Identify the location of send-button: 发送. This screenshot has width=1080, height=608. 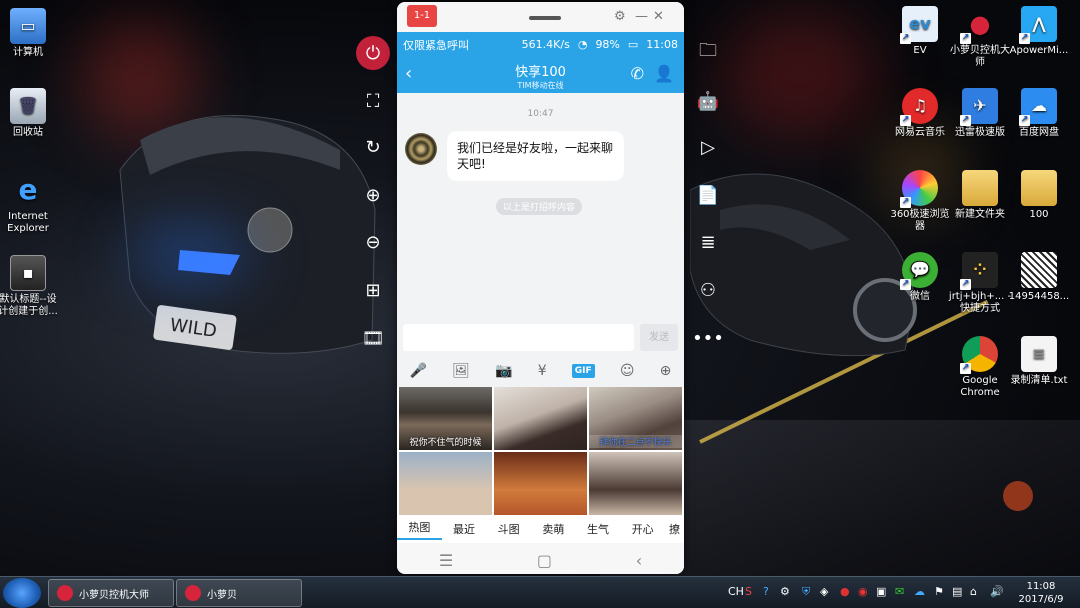
(659, 337).